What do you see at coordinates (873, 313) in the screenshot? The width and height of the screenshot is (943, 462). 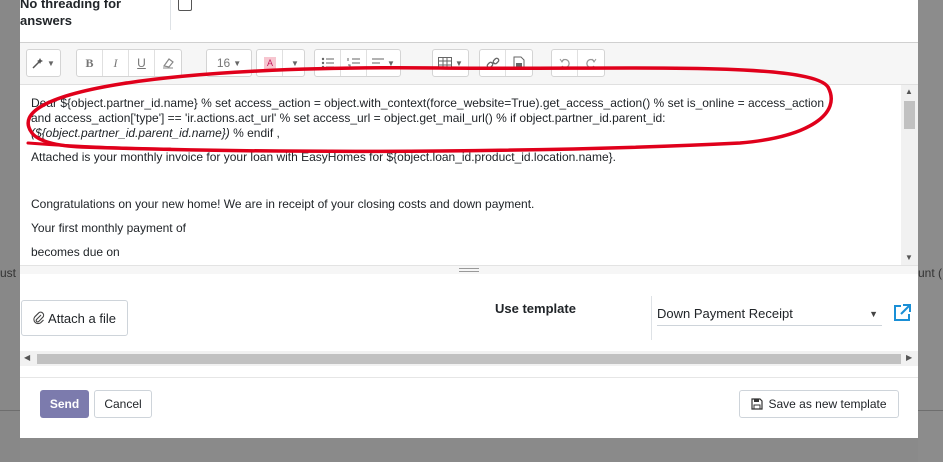 I see `chevron-down-icon: ▼` at bounding box center [873, 313].